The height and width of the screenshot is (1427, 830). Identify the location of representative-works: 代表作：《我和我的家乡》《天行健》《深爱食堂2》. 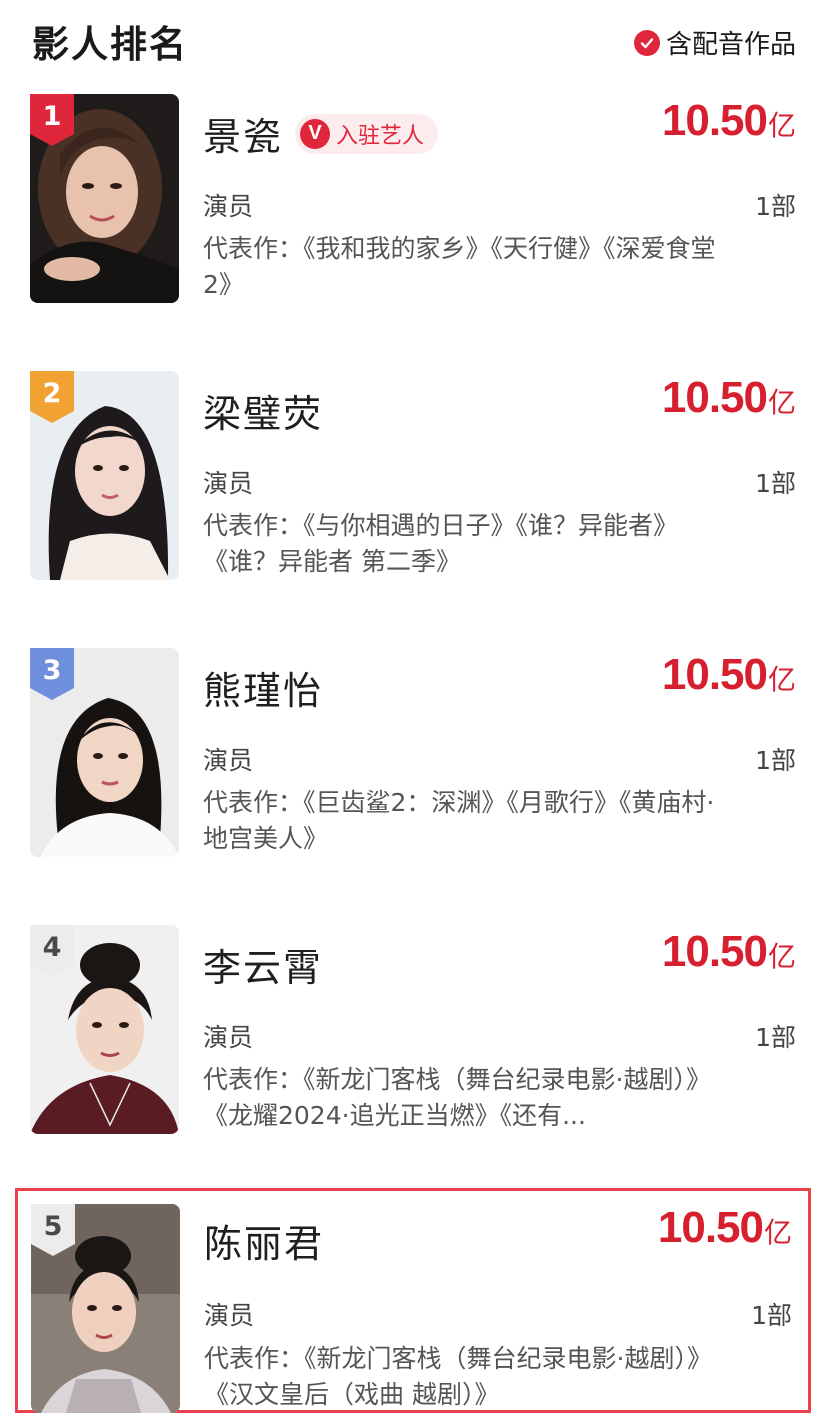
(459, 266).